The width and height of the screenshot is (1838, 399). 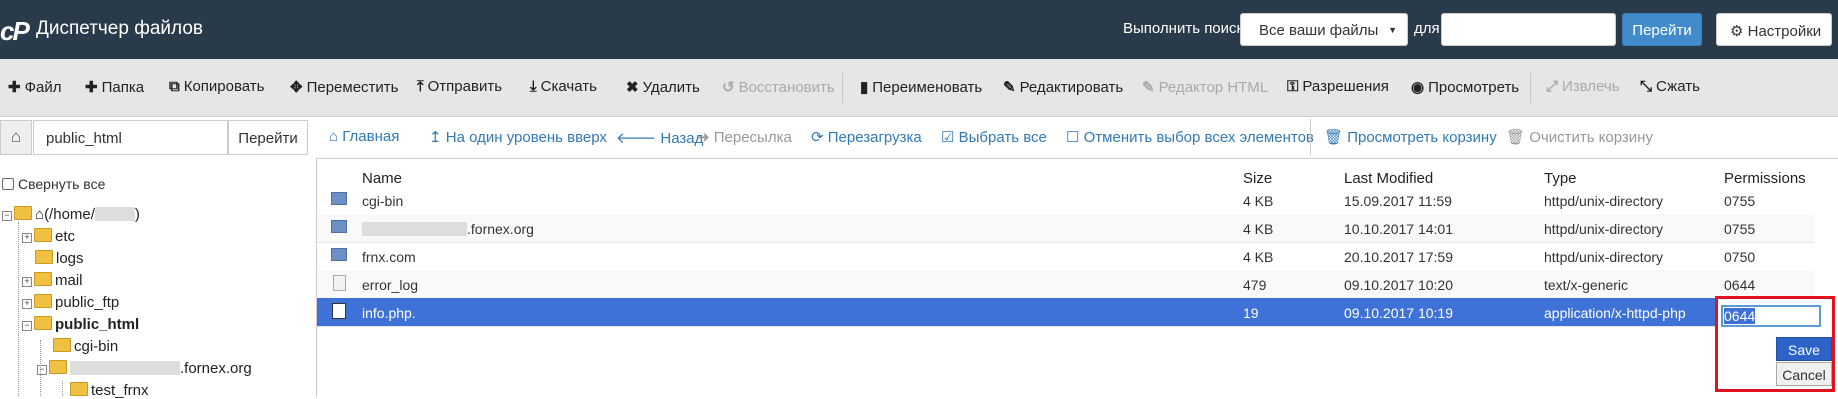 I want to click on collapse-all-link: Свернуть все, so click(x=53, y=184).